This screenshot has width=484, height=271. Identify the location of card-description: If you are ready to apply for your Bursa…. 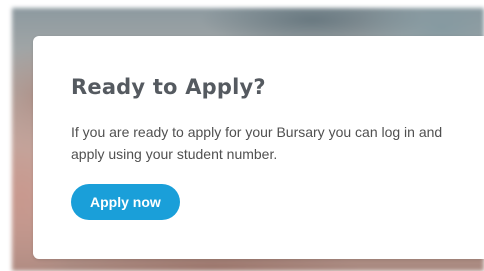
(257, 143).